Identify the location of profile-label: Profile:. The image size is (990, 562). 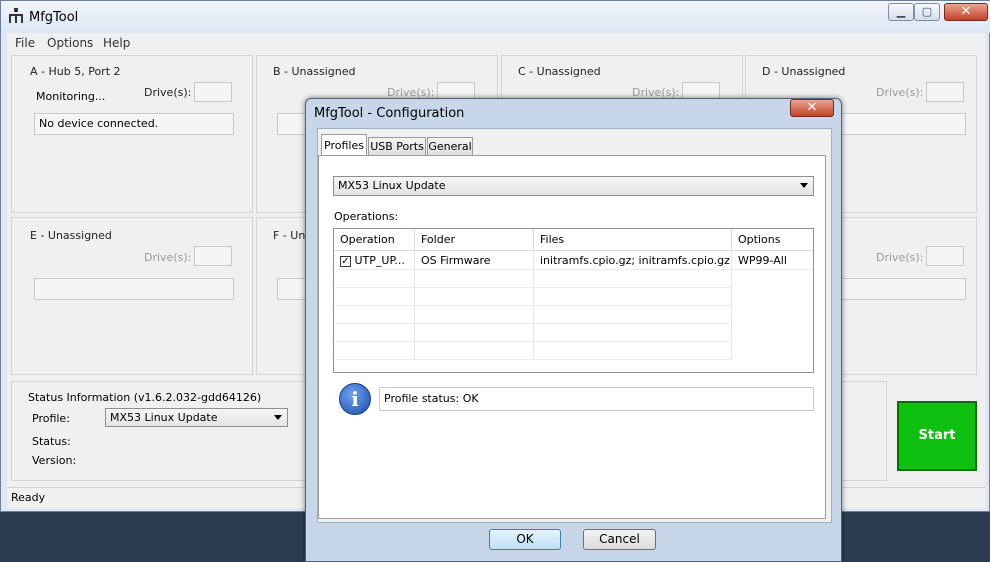
(51, 418).